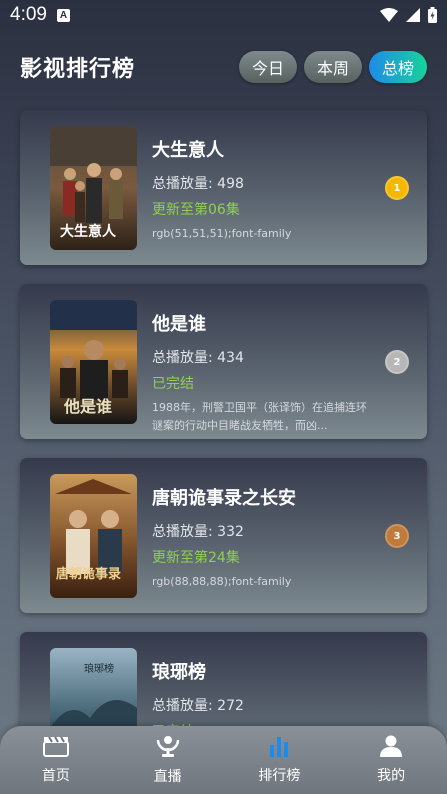 Image resolution: width=447 pixels, height=794 pixels. Describe the element at coordinates (223, 67) in the screenshot. I see `header: 影视排行榜 今日 本周 总榜` at that location.